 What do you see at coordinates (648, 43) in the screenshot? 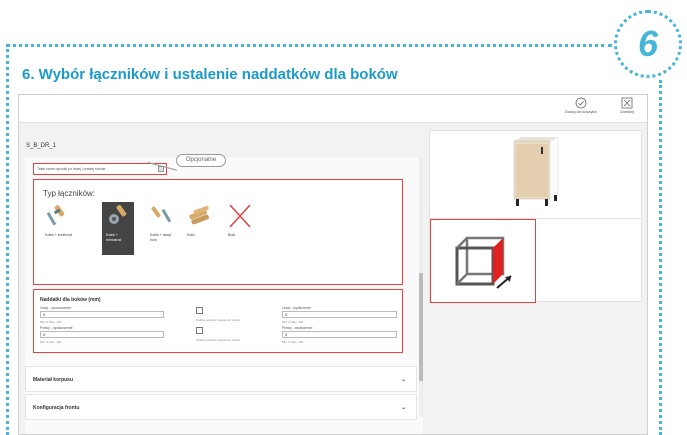
I see `step-number: 6` at bounding box center [648, 43].